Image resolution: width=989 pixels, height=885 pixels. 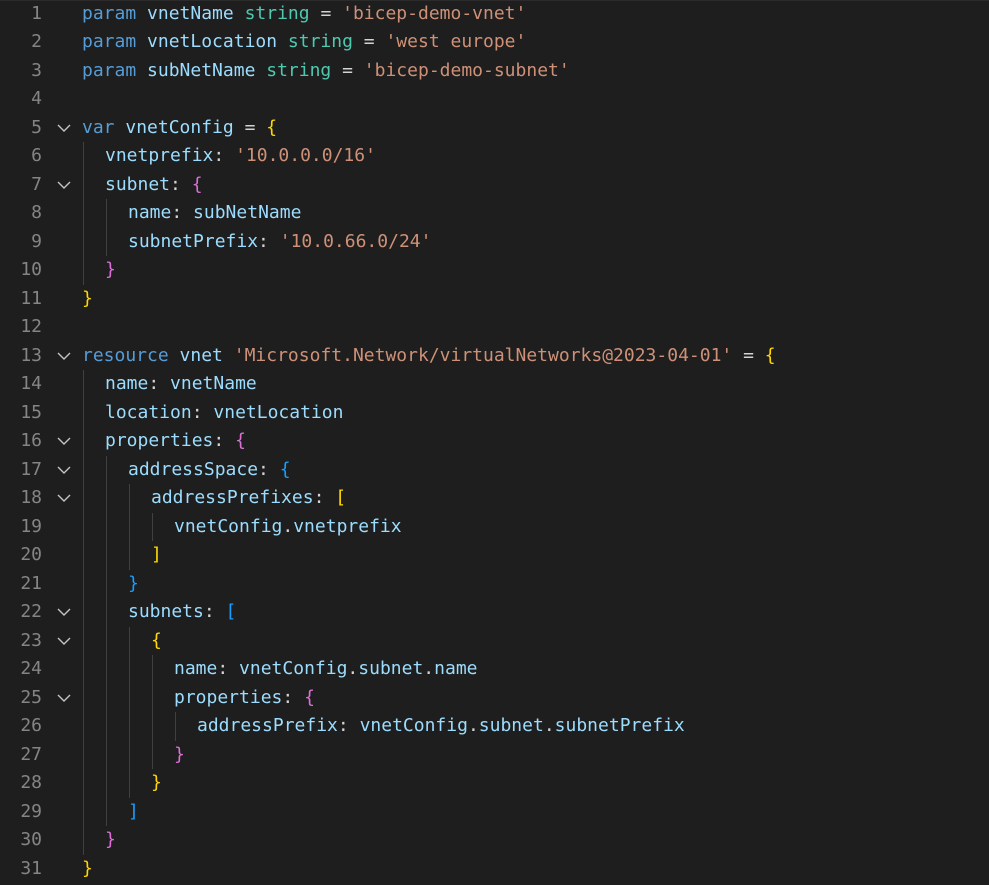 I want to click on code-text: subnets: [, so click(x=182, y=612).